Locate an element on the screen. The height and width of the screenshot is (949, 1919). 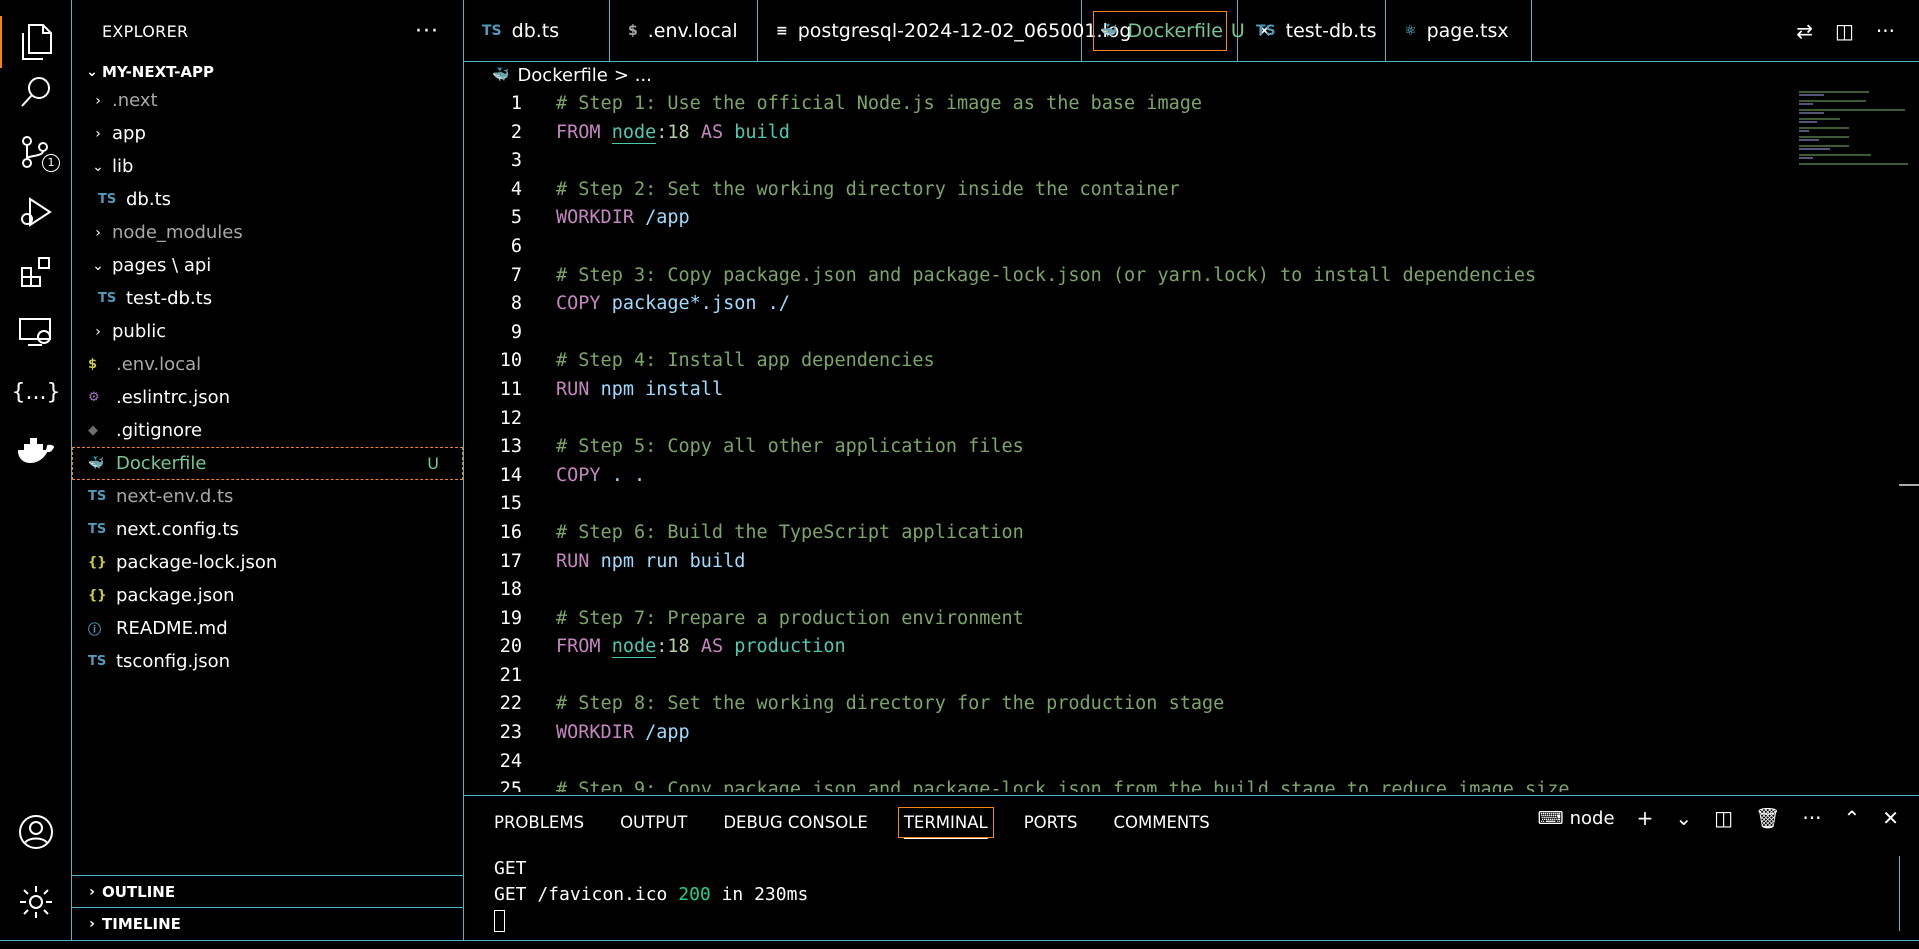
split-editor-icon: ◫ is located at coordinates (1844, 31).